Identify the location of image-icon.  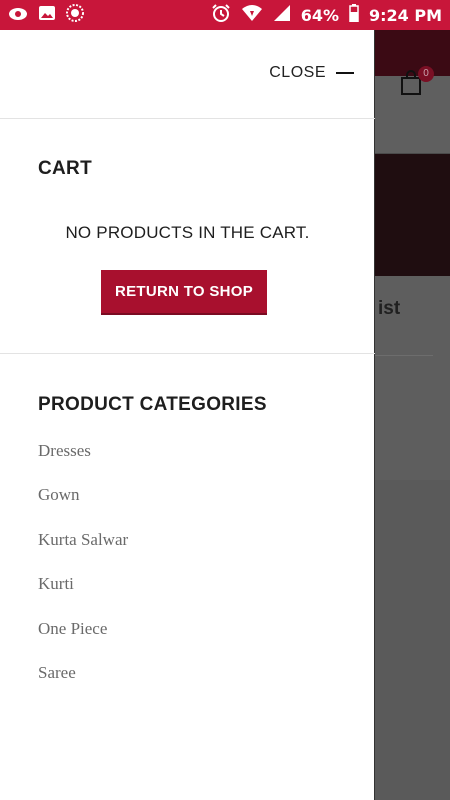
(47, 15).